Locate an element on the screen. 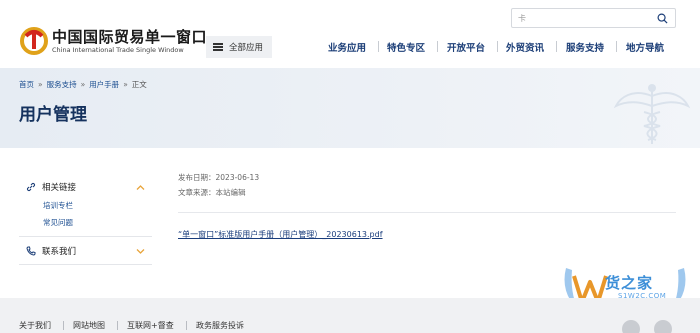 The image size is (700, 333). breadcrumb-service: 服务支持 is located at coordinates (62, 84).